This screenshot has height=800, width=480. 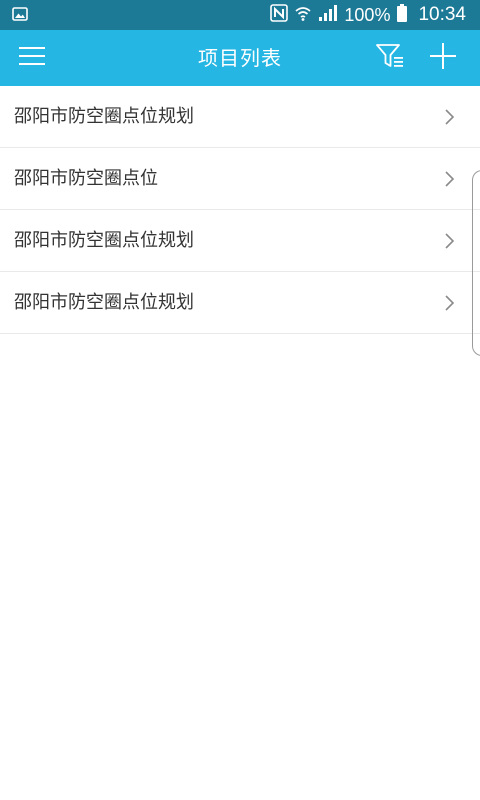 I want to click on battery-percent: 100%, so click(x=367, y=15).